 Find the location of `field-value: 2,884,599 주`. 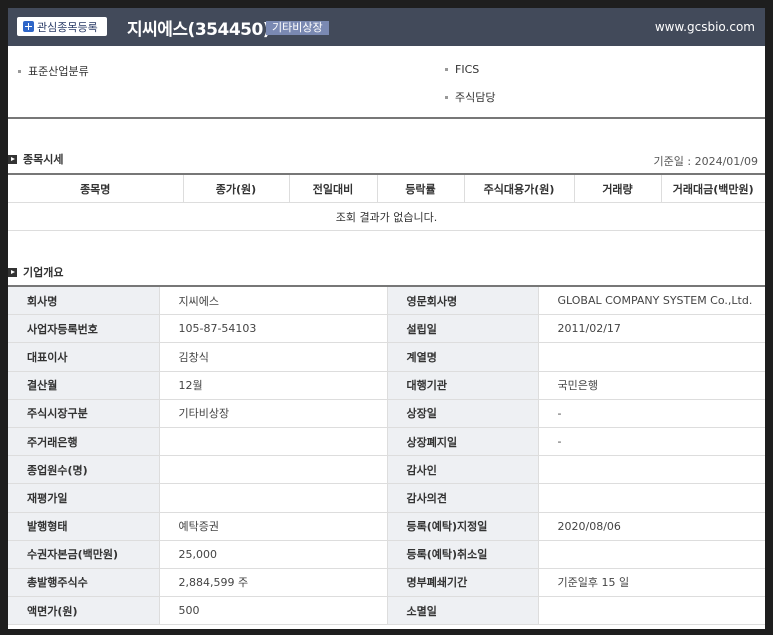

field-value: 2,884,599 주 is located at coordinates (273, 583).